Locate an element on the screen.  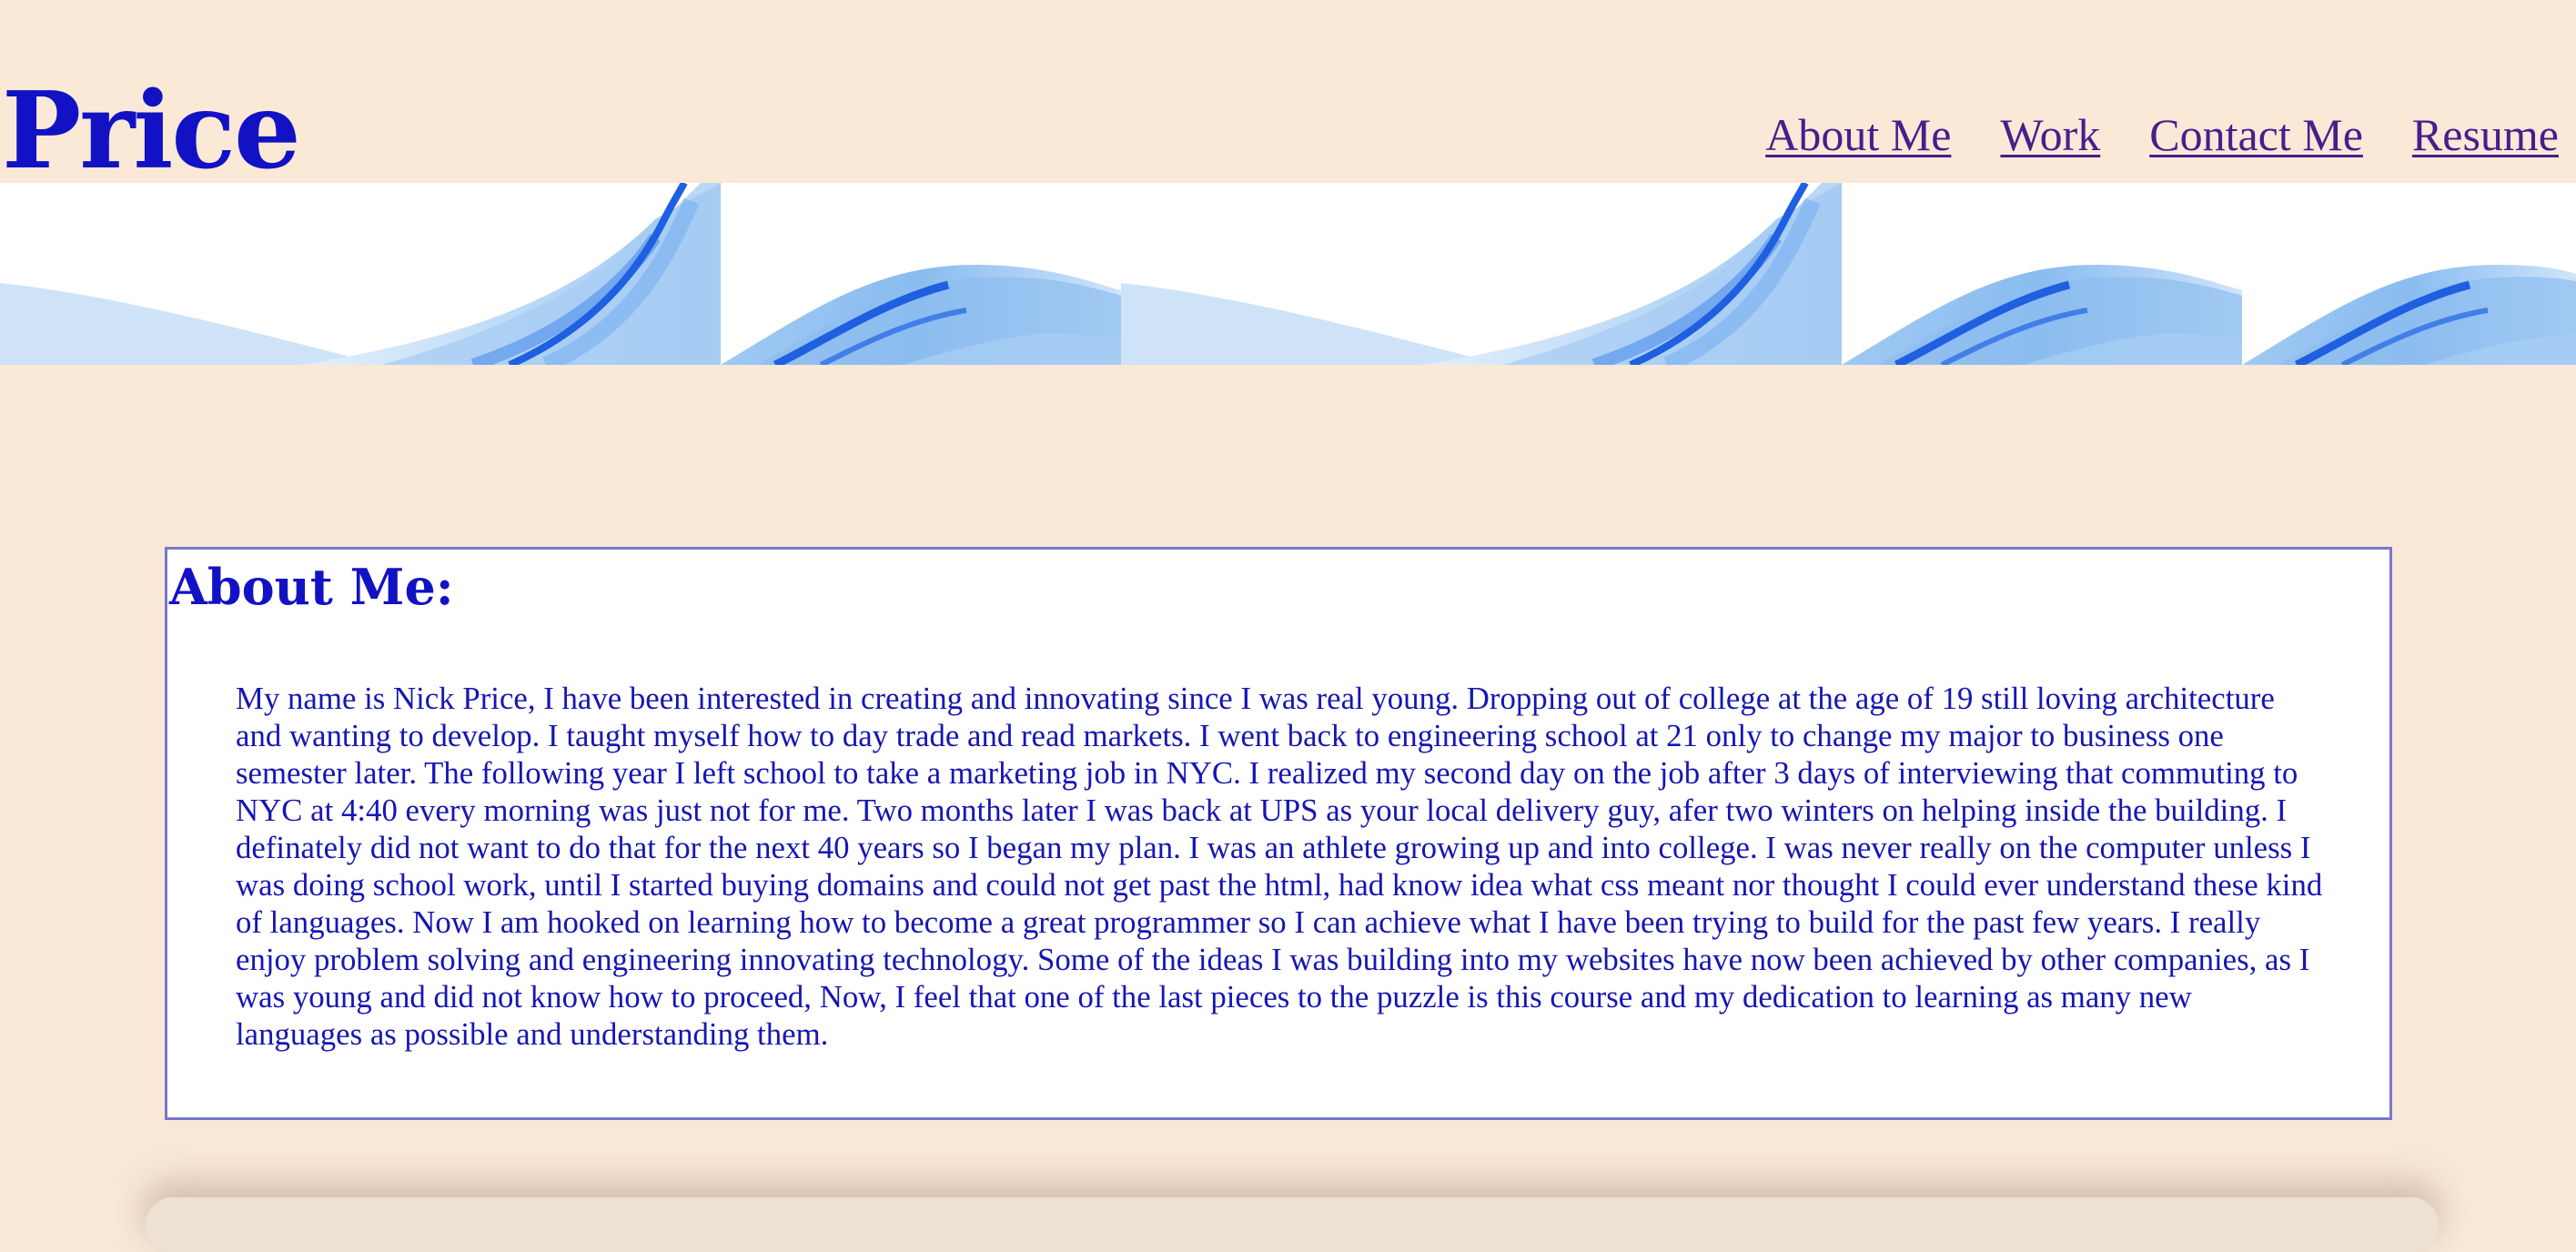
blue-wave-image is located at coordinates (1288, 274).